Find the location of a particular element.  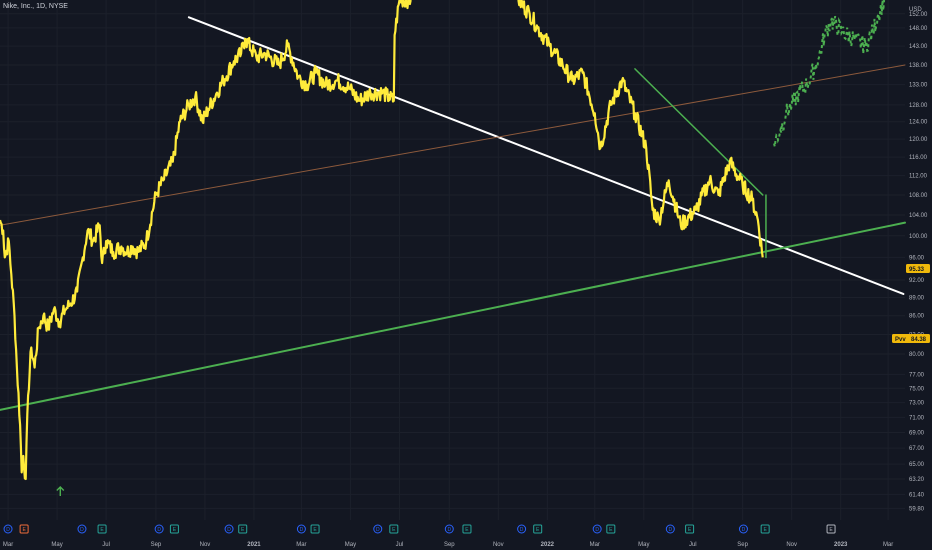

y-tick-label: 63.20 is located at coordinates (917, 480).